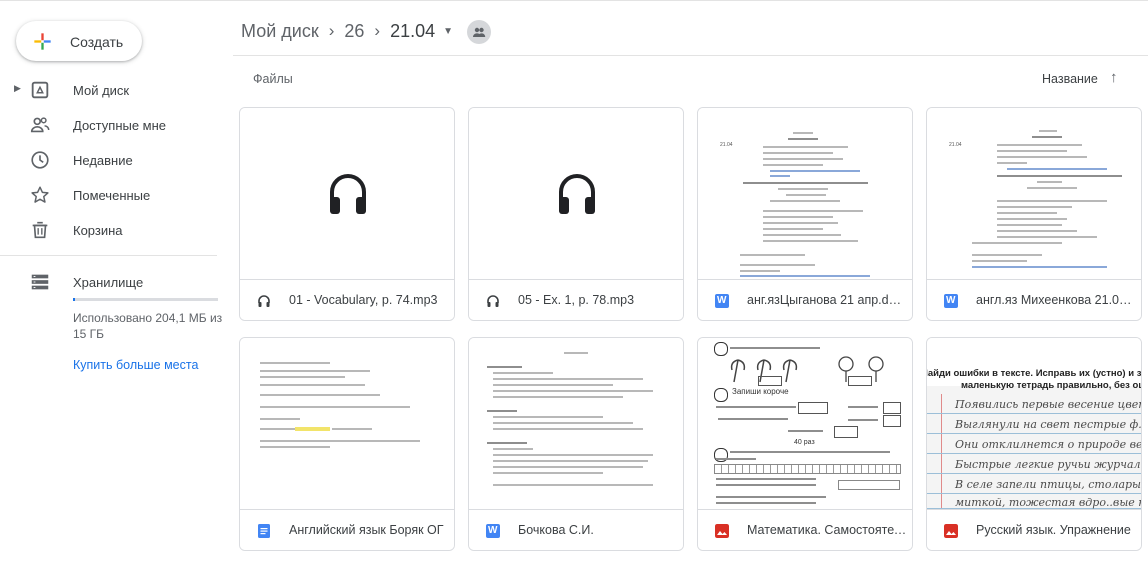  Describe the element at coordinates (98, 230) in the screenshot. I see `sidebar-item-label: Корзина` at that location.